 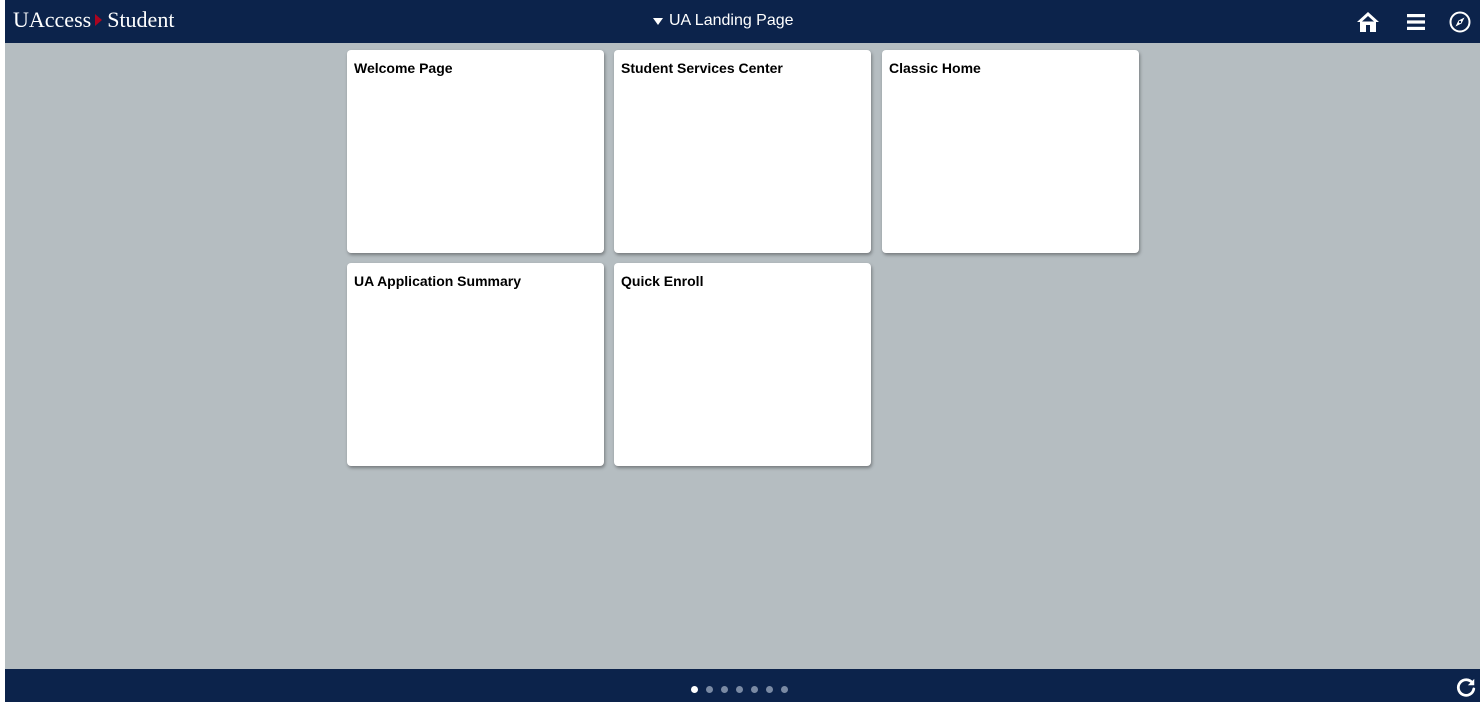 I want to click on refresh-icon, so click(x=1466, y=687).